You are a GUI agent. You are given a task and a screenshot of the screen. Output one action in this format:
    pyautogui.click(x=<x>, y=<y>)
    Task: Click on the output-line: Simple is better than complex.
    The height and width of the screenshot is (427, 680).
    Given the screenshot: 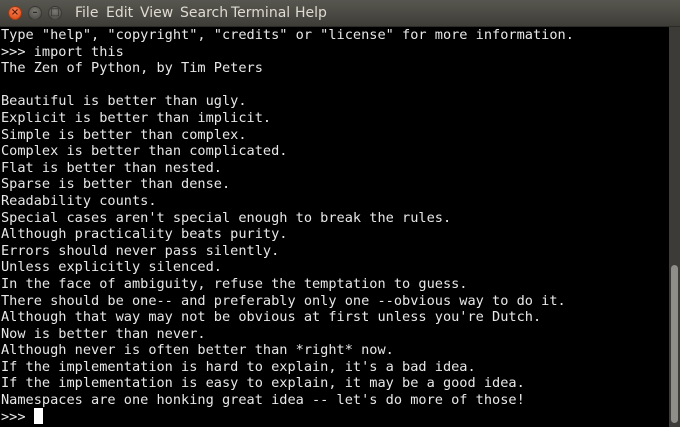 What is the action you would take?
    pyautogui.click(x=124, y=134)
    